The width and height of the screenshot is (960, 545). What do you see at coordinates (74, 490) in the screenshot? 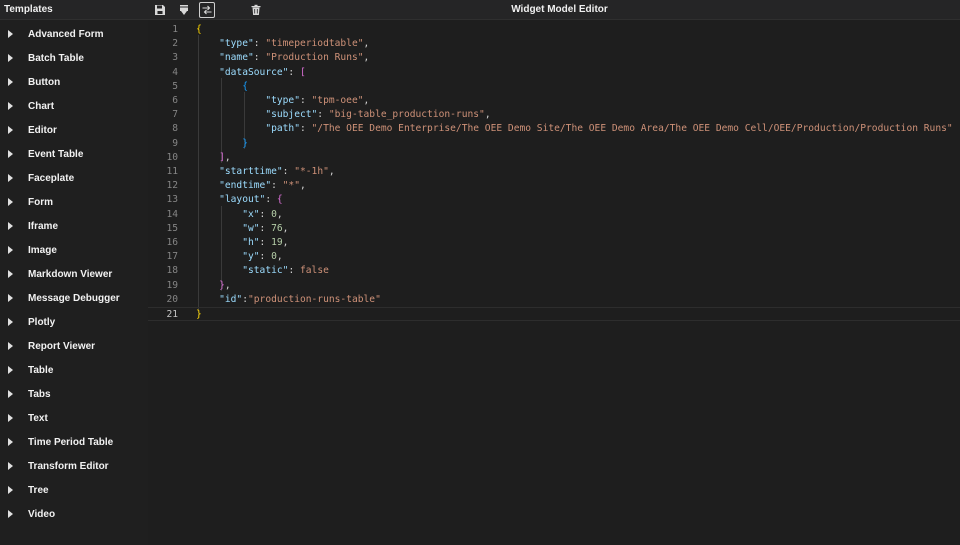
I see `template-item-tree: Tree` at bounding box center [74, 490].